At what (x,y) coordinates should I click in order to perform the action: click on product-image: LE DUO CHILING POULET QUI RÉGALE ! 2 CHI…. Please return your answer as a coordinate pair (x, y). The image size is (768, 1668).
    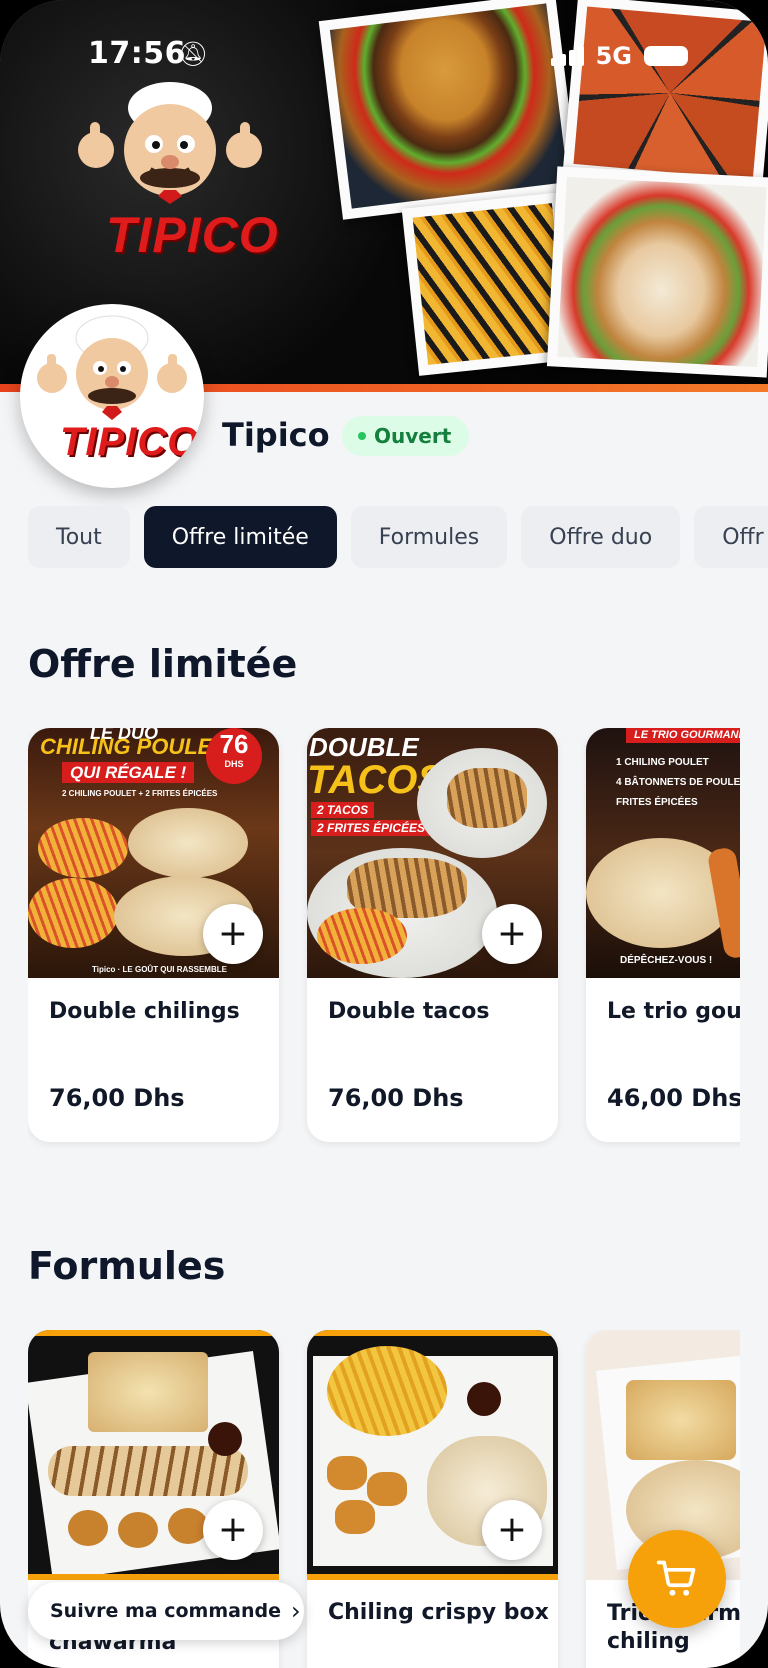
    Looking at the image, I should click on (153, 853).